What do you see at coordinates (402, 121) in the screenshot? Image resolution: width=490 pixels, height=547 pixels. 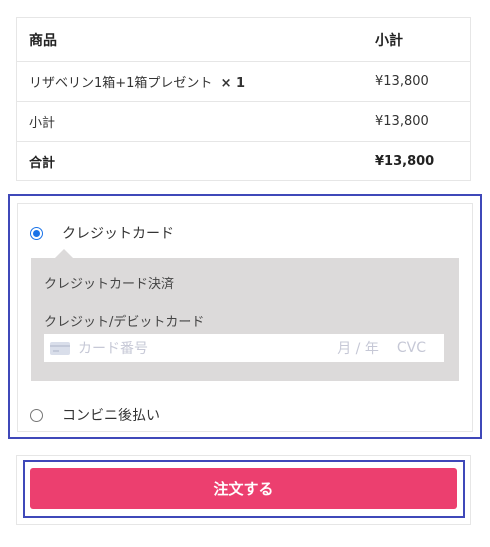 I see `subtotal-value: ¥13,800` at bounding box center [402, 121].